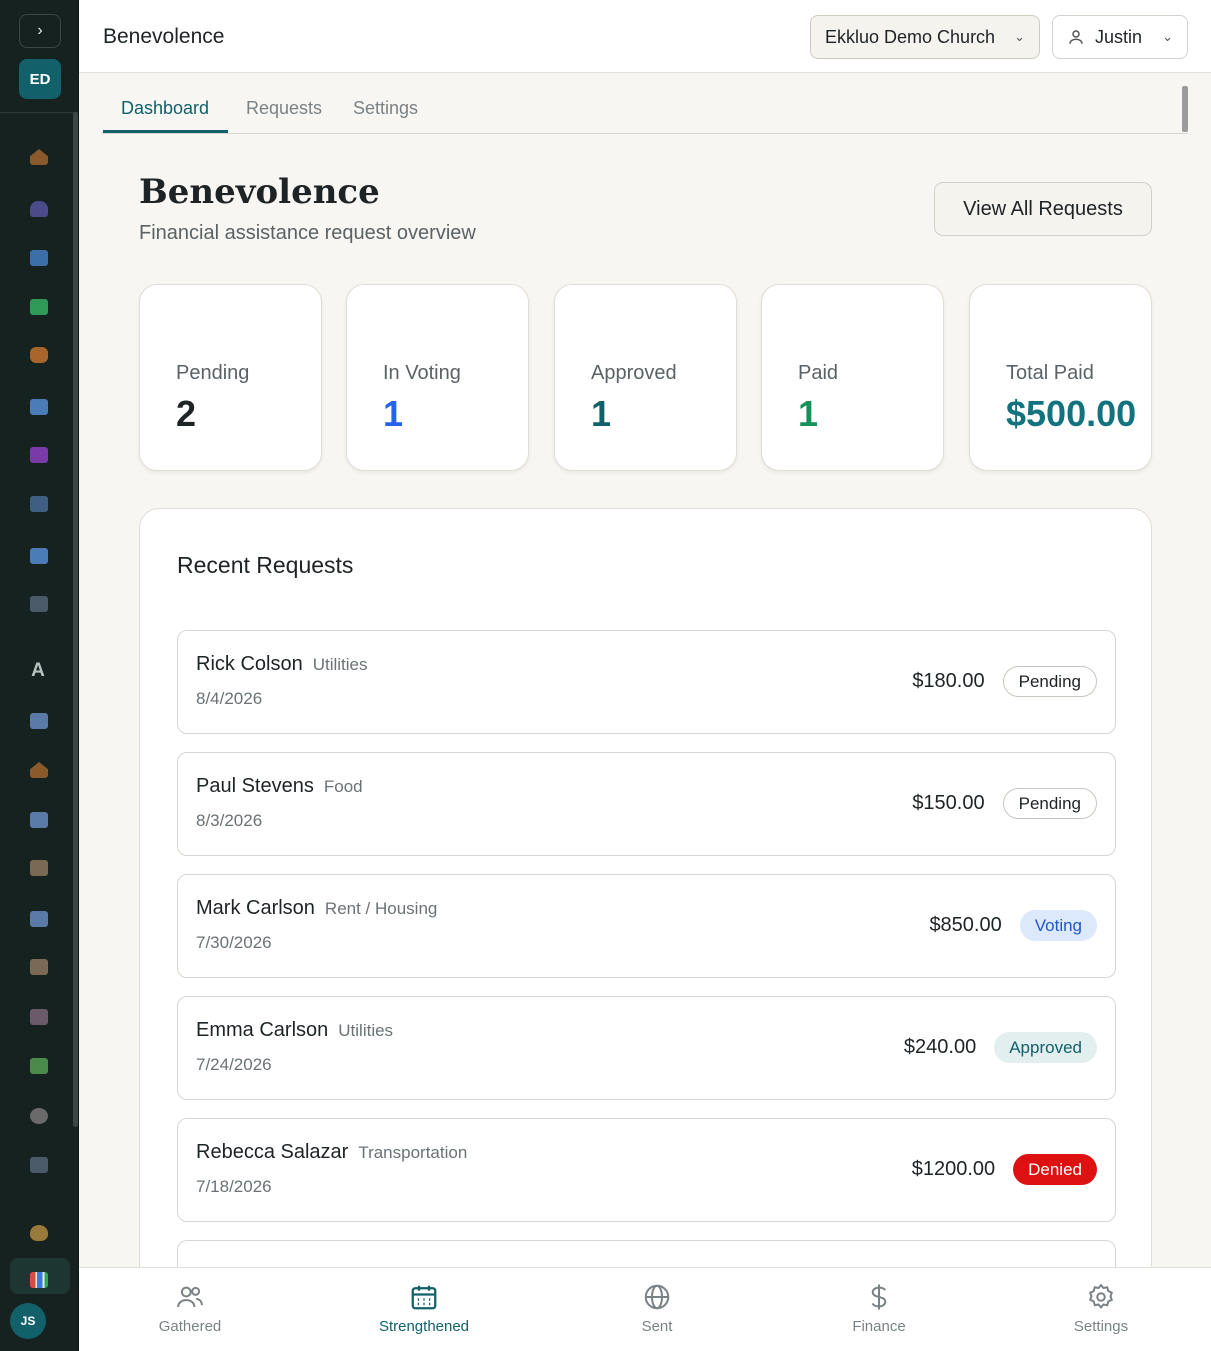  What do you see at coordinates (38, 671) in the screenshot?
I see `sidebar-item-letter: A` at bounding box center [38, 671].